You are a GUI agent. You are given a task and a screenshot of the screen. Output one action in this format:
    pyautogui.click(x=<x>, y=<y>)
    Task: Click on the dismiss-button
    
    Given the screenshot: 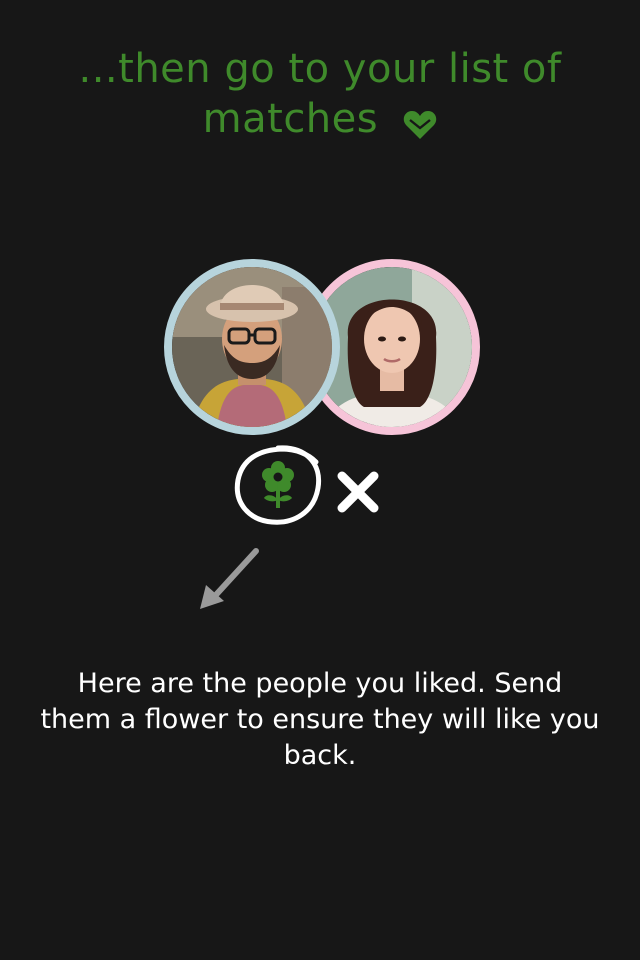 What is the action you would take?
    pyautogui.click(x=358, y=492)
    